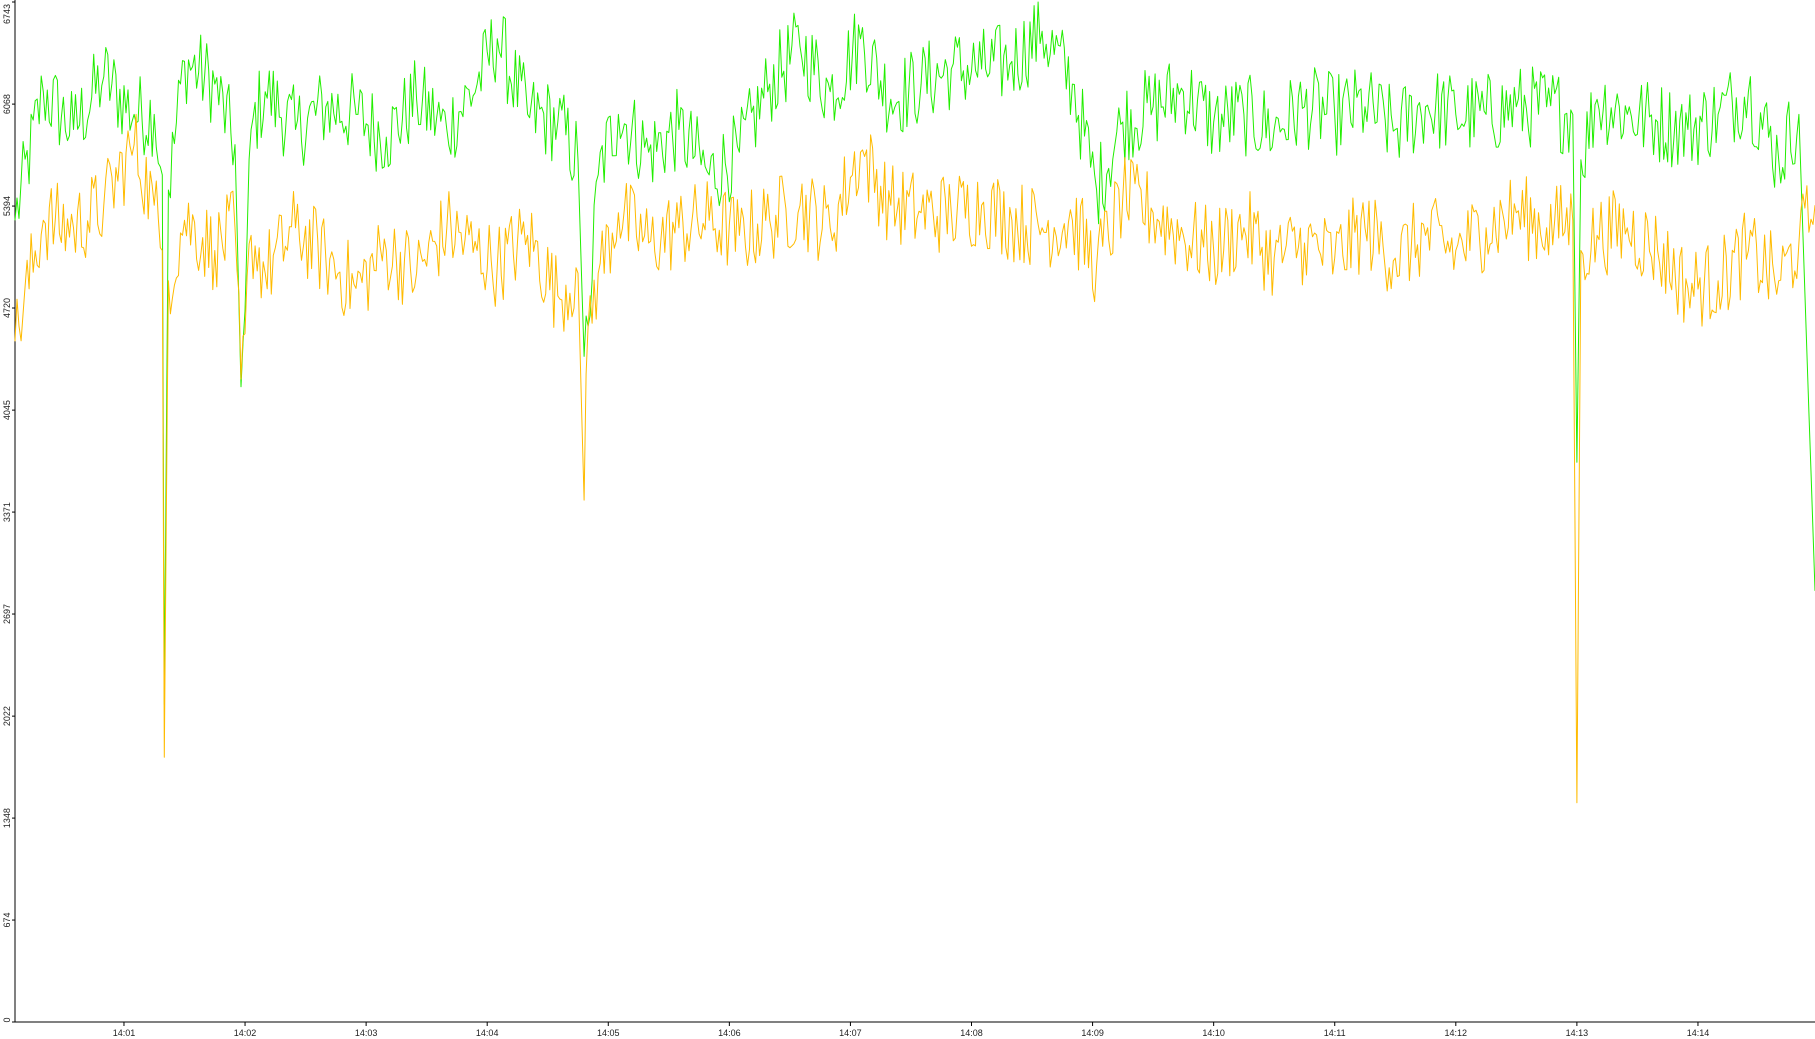  I want to click on x-tick-label: 14:01, so click(124, 1033).